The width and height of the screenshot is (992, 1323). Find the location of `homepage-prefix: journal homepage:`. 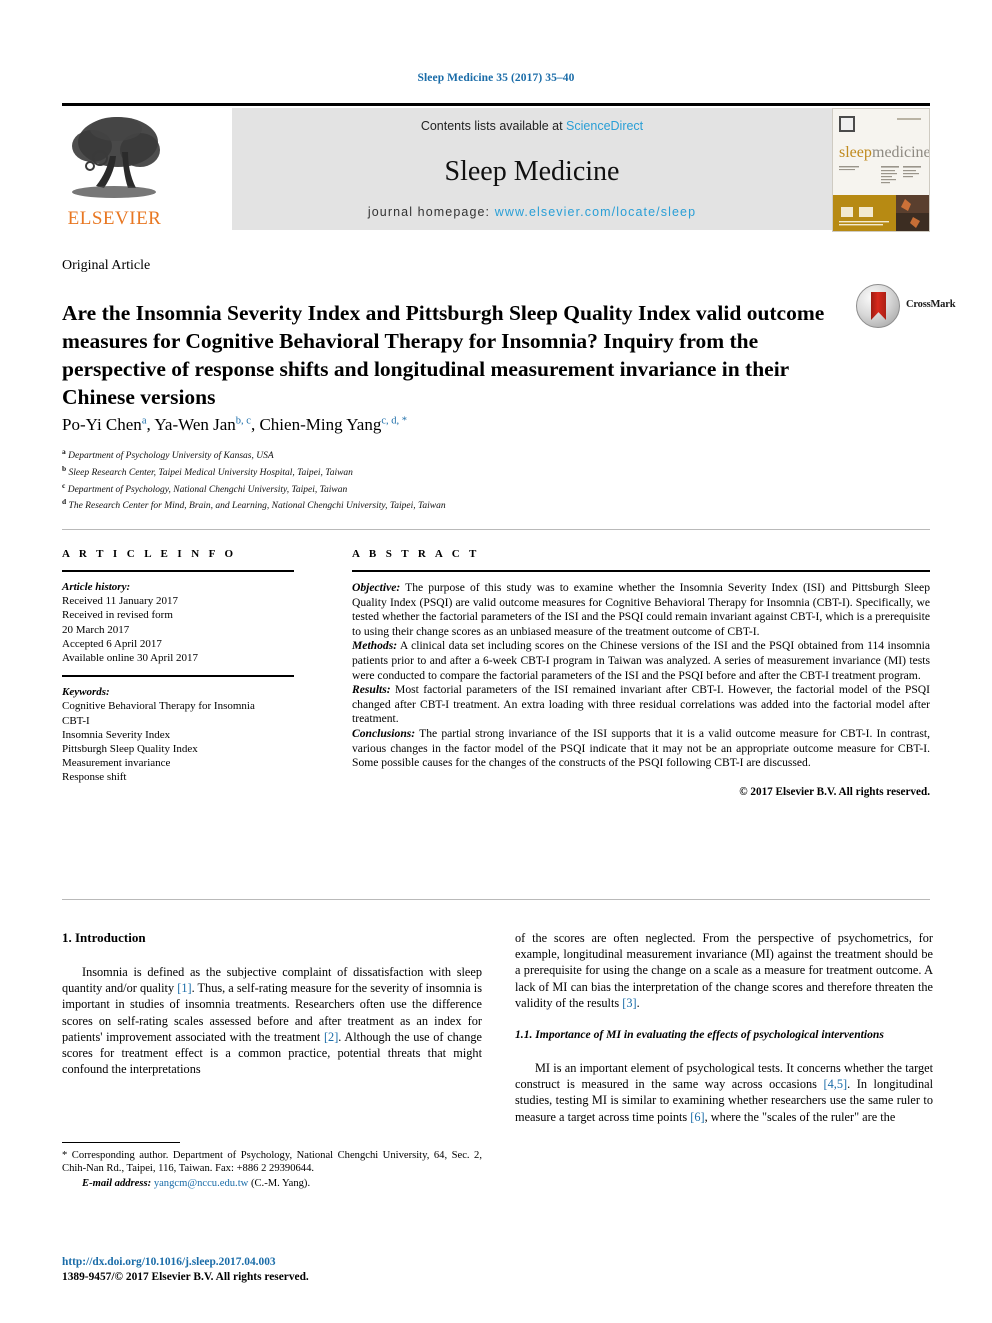

homepage-prefix: journal homepage: is located at coordinates (431, 212).